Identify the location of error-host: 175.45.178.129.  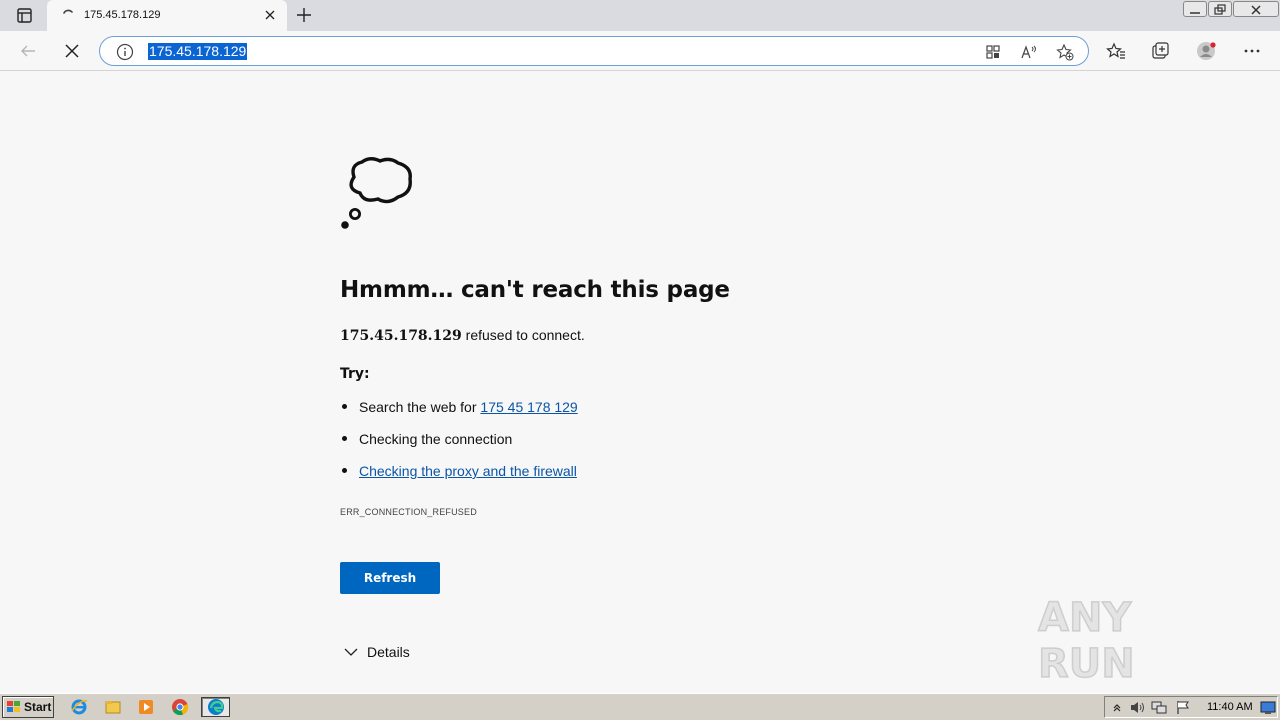
(401, 336).